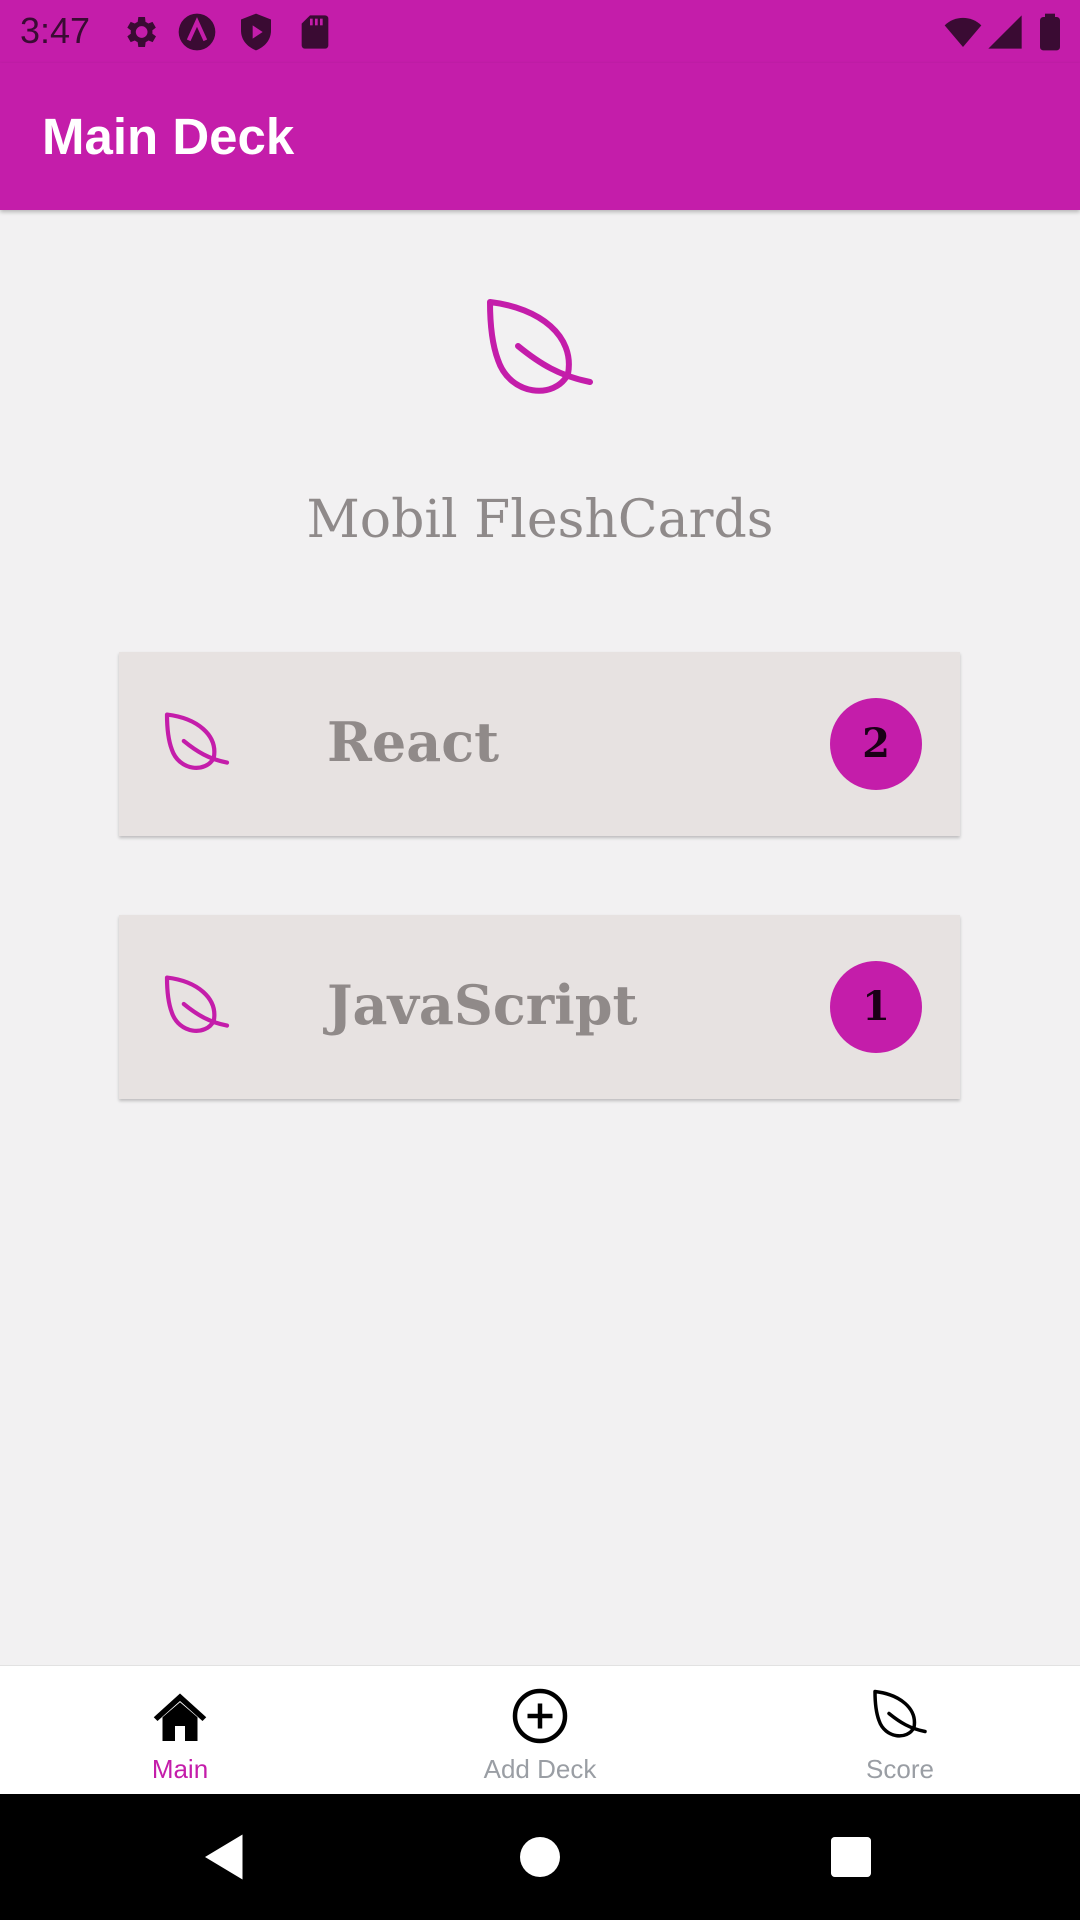 The height and width of the screenshot is (1920, 1080). What do you see at coordinates (540, 136) in the screenshot?
I see `app-bar: Main Deck` at bounding box center [540, 136].